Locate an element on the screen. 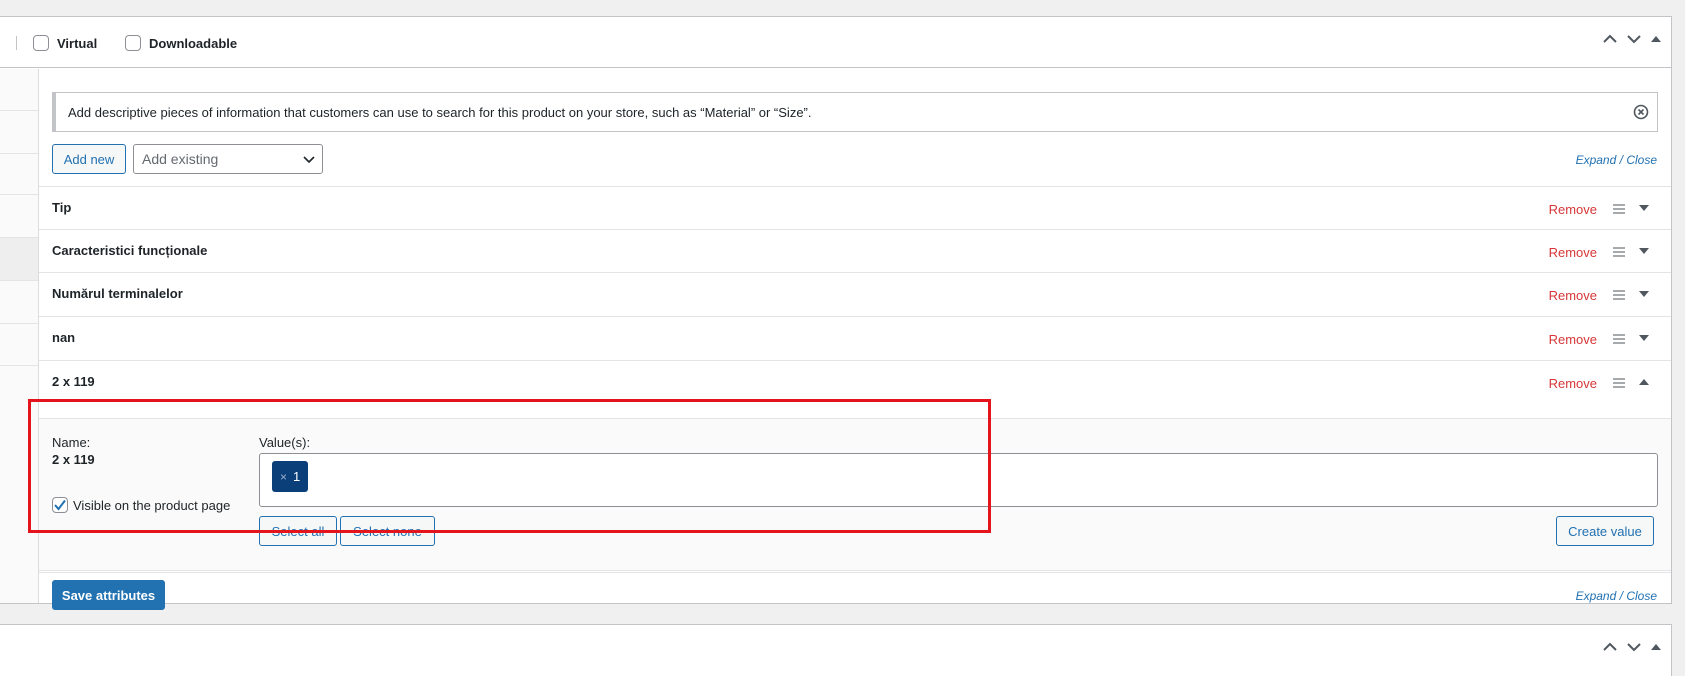 This screenshot has width=1685, height=676. checkmark-icon is located at coordinates (60, 505).